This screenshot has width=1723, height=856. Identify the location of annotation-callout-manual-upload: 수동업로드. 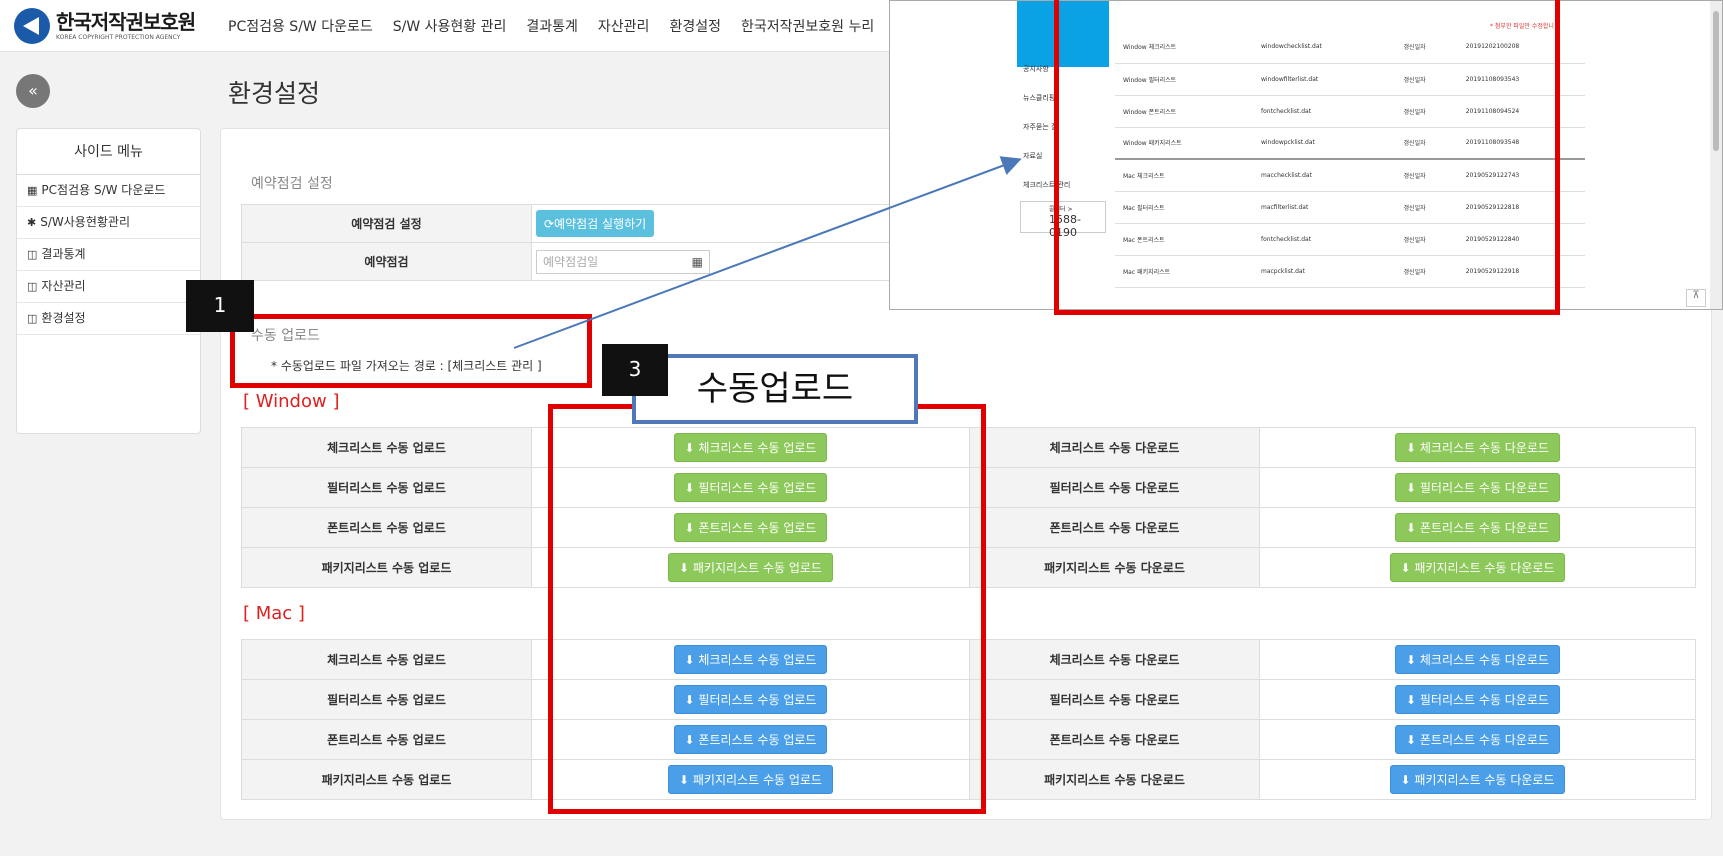
(775, 389).